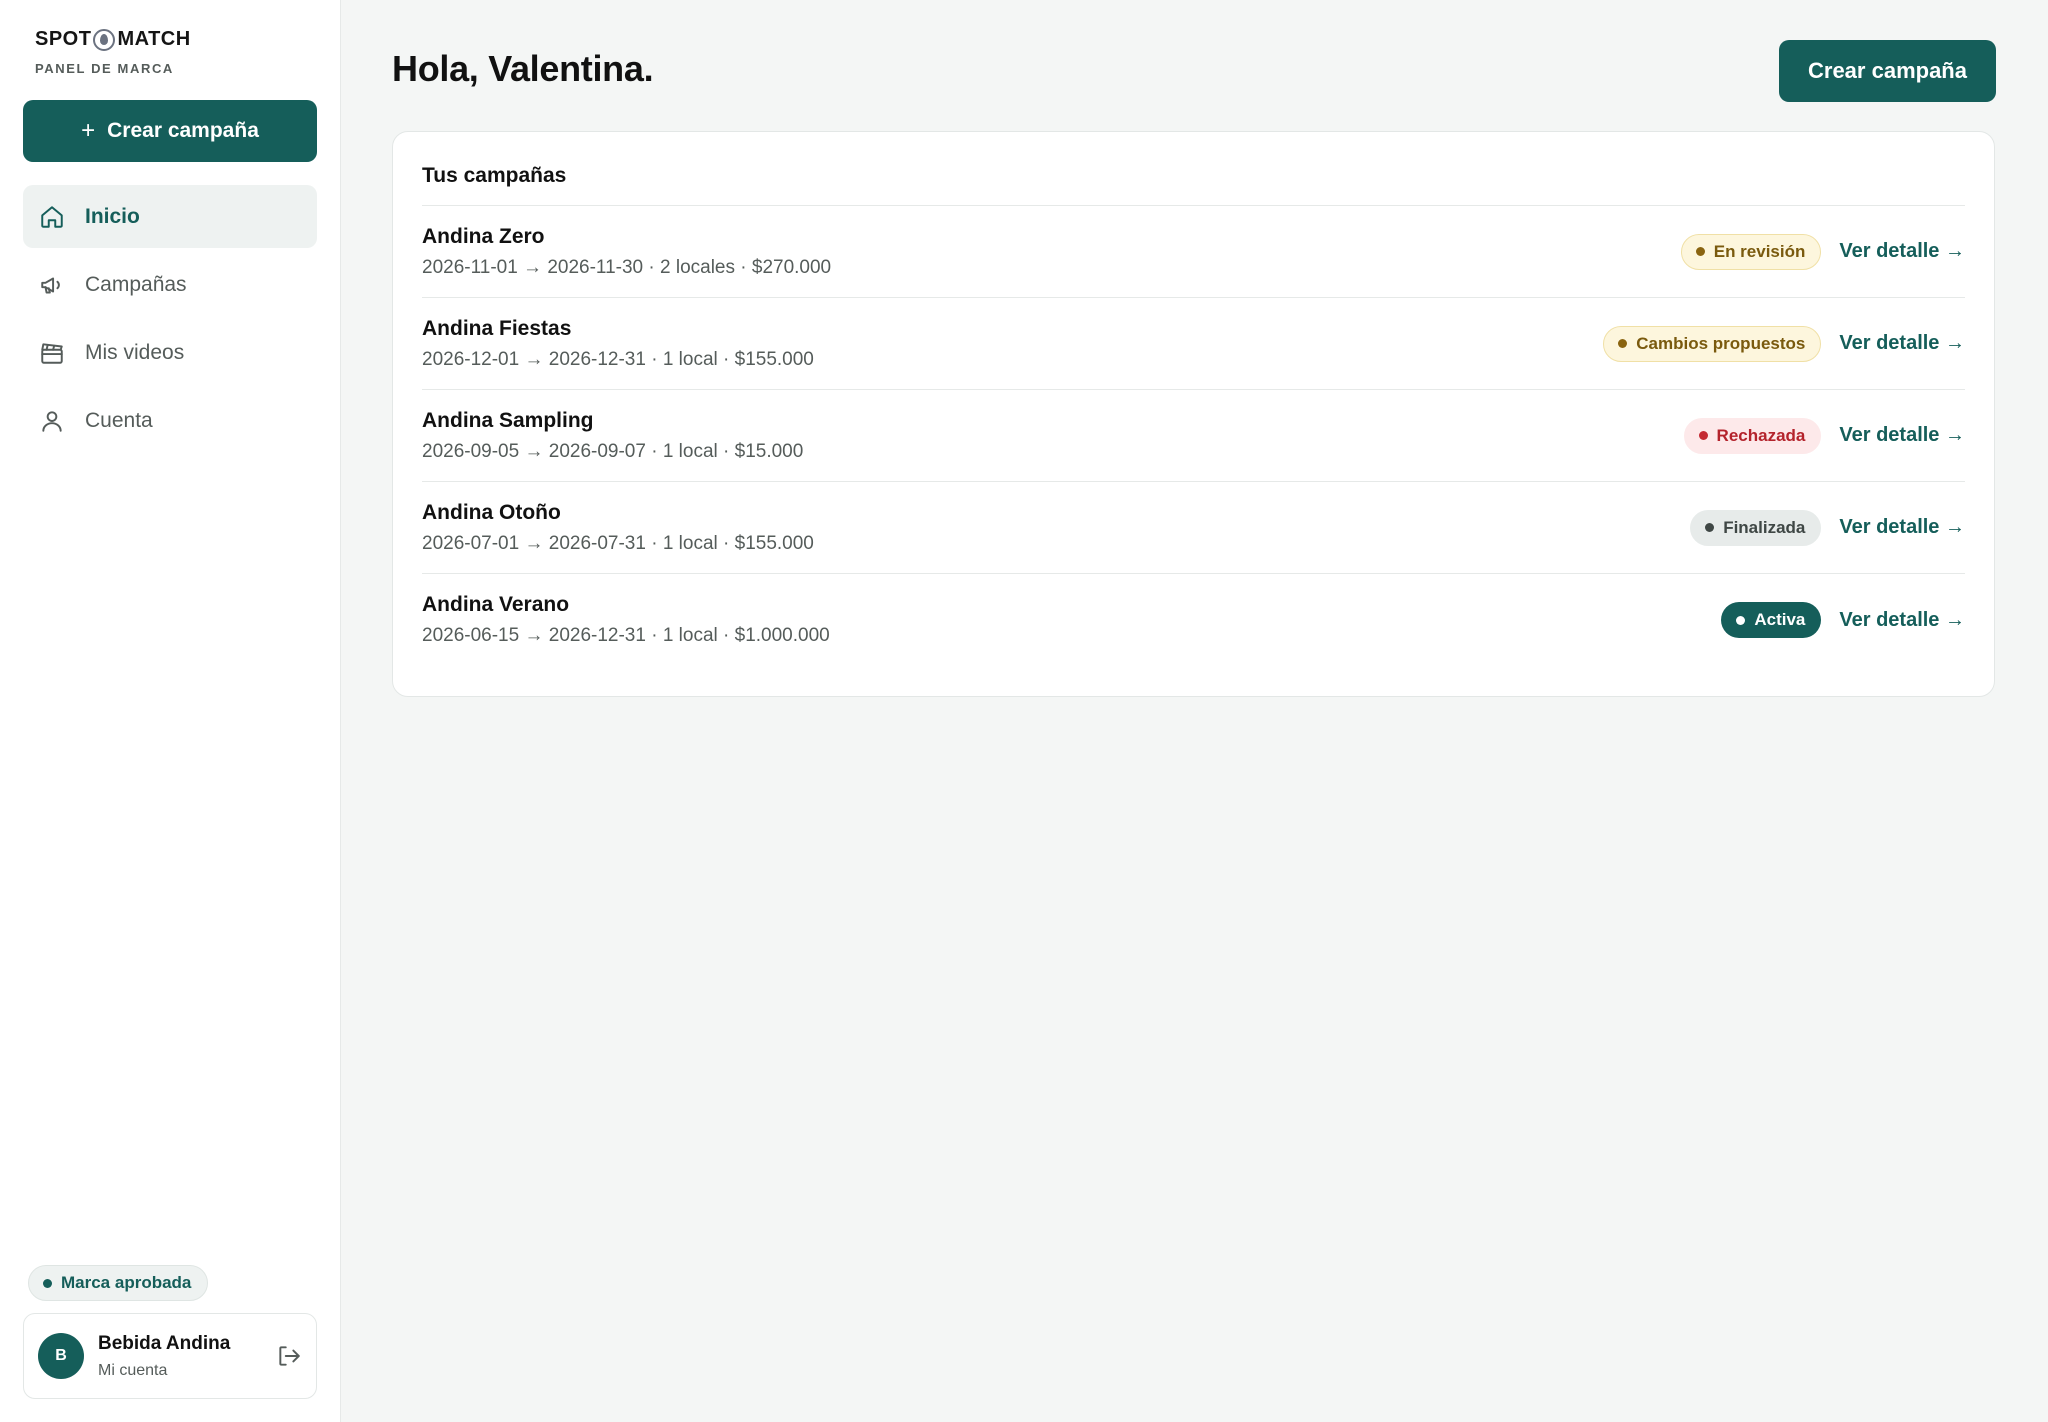  Describe the element at coordinates (1764, 527) in the screenshot. I see `status-label: Finalizada` at that location.